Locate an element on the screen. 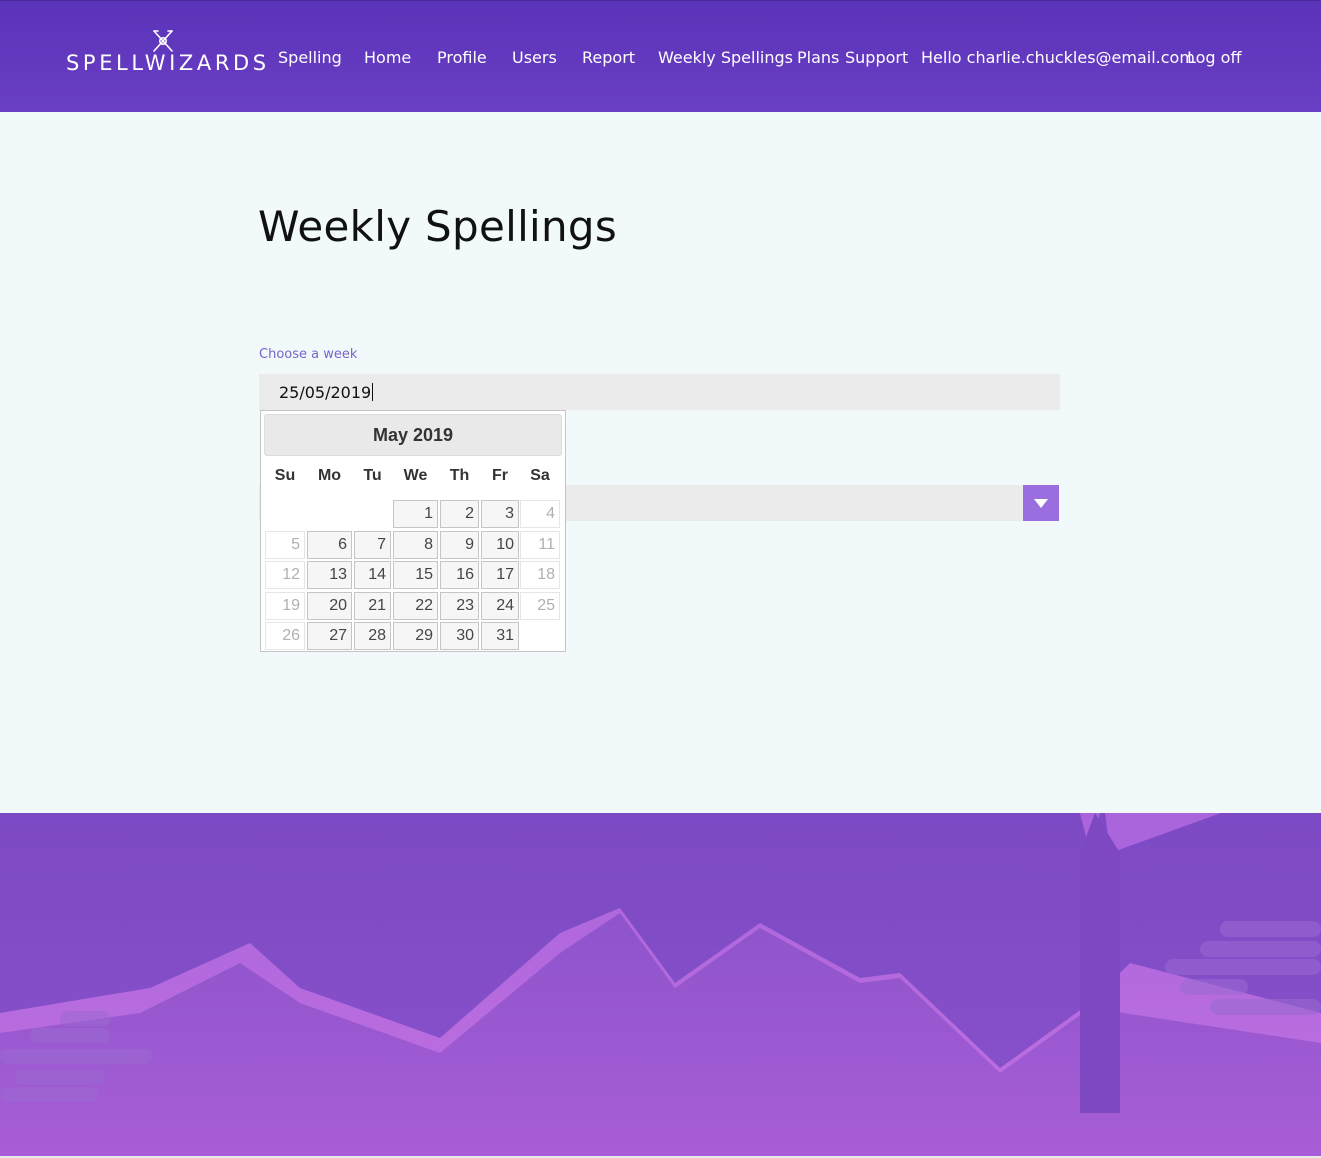  calendar-day: 29 is located at coordinates (415, 636).